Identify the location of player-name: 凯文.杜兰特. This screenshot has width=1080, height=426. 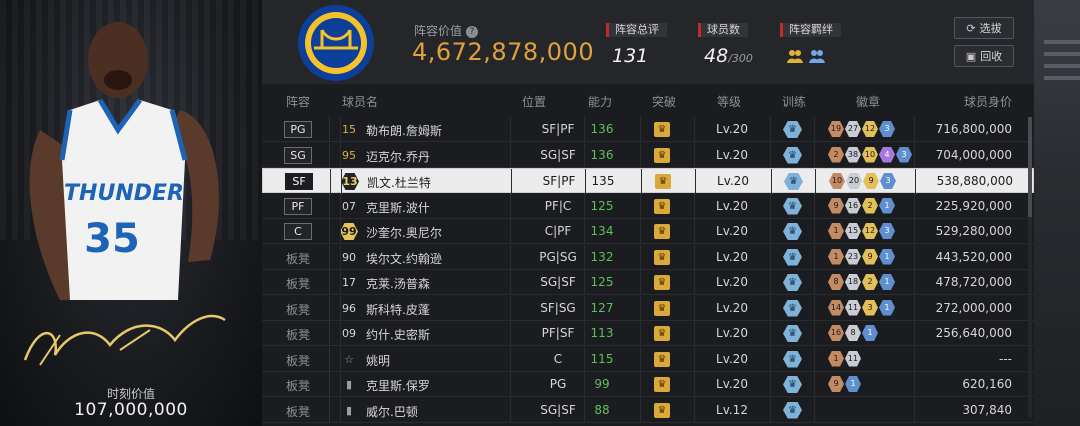
(399, 182).